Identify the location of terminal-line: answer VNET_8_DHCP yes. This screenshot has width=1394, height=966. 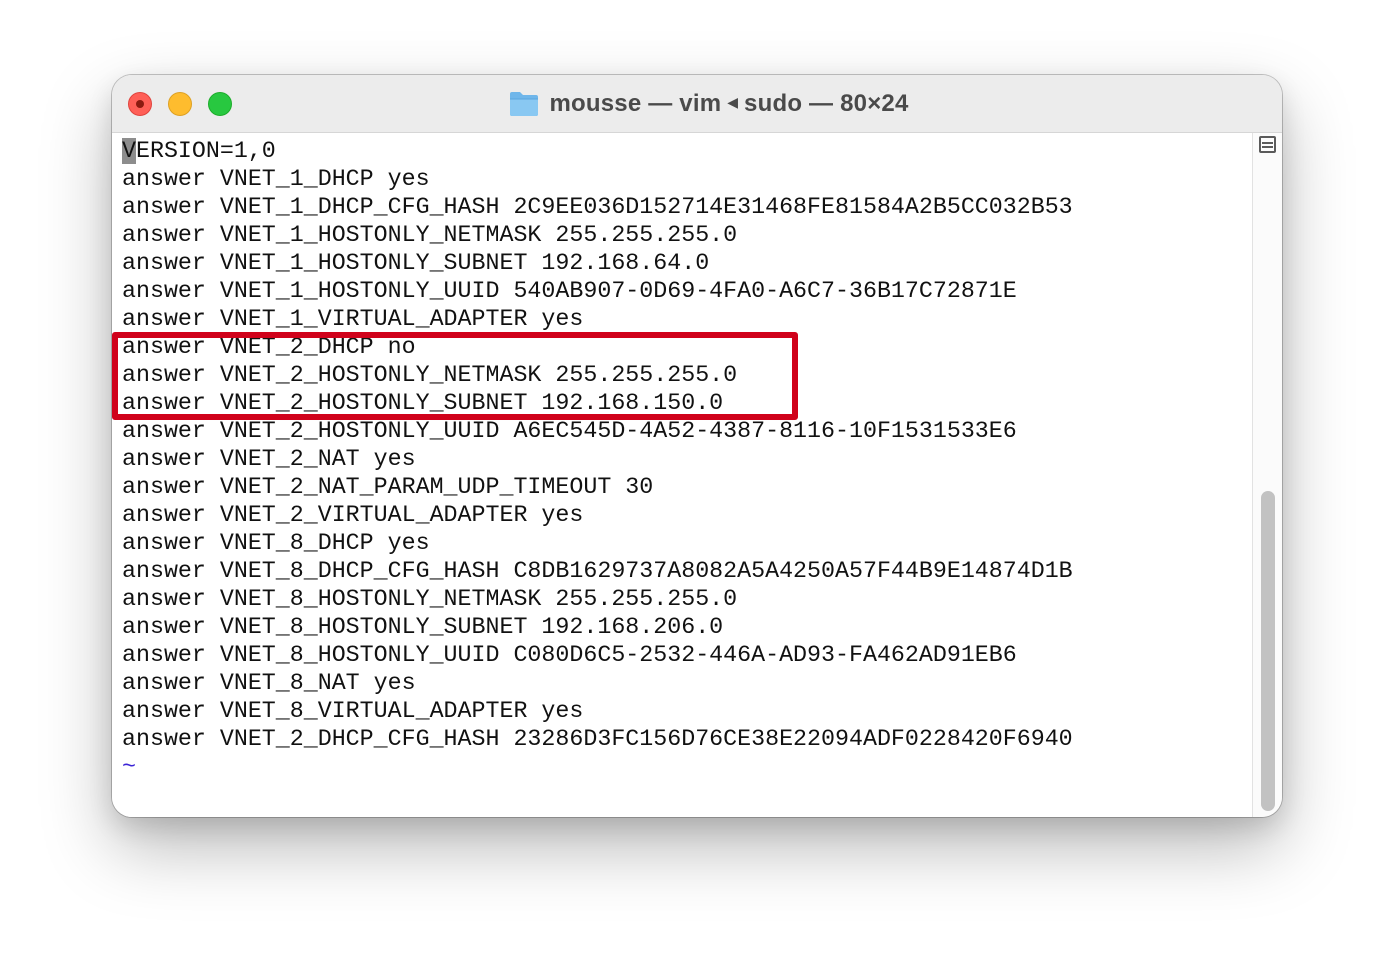
(276, 543).